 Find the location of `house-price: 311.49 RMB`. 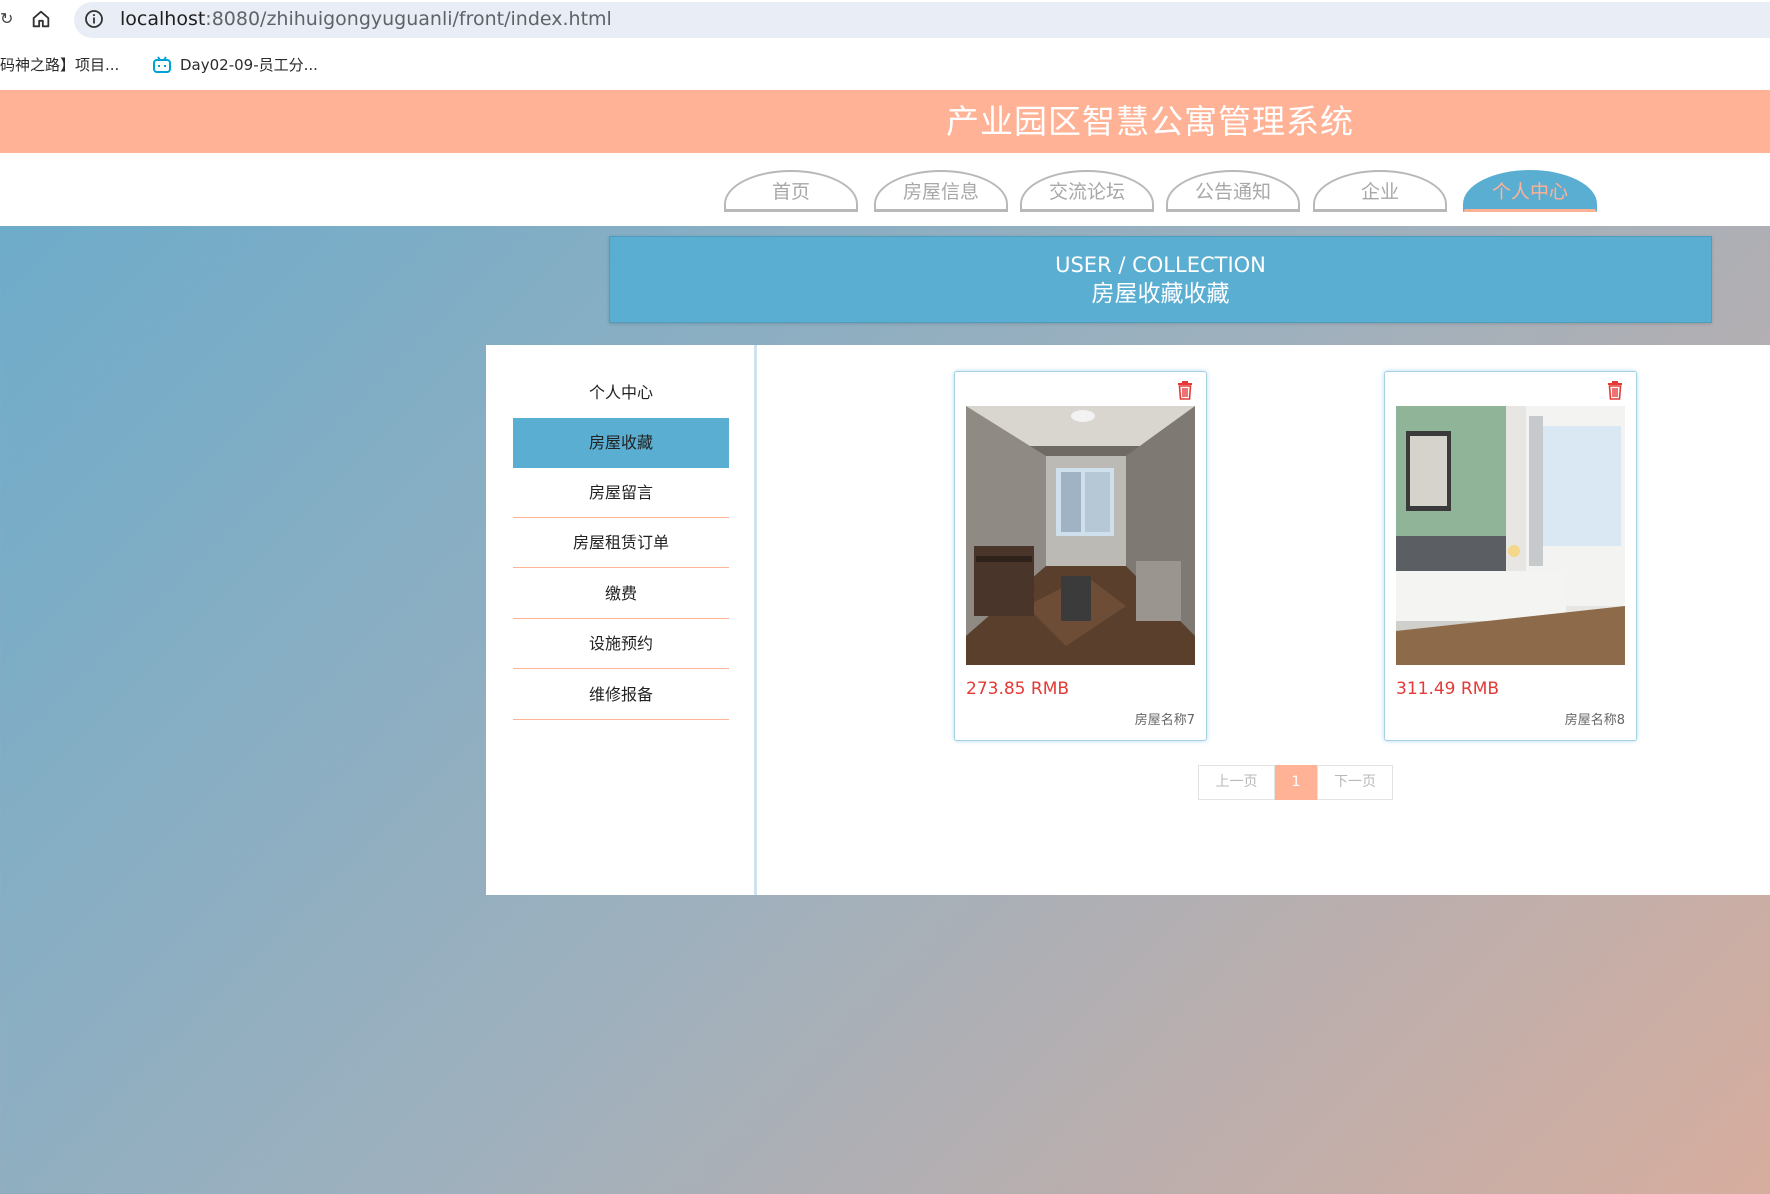

house-price: 311.49 RMB is located at coordinates (1448, 689).